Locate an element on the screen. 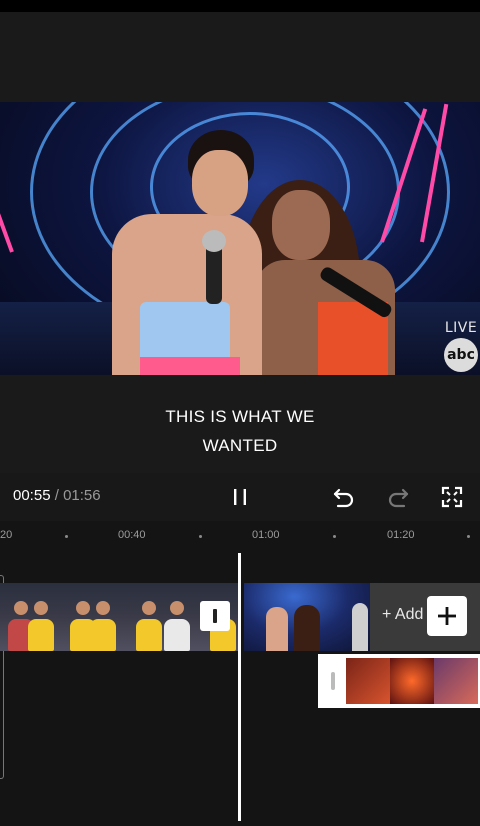 Image resolution: width=480 pixels, height=826 pixels. clip-grip-icon is located at coordinates (333, 681).